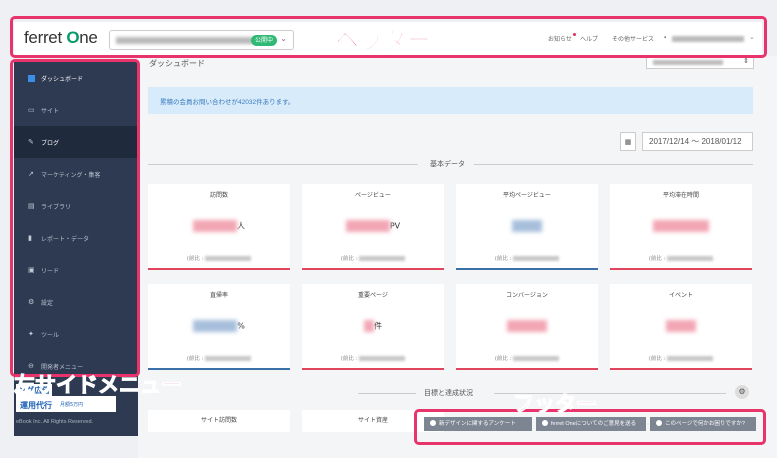 This screenshot has width=777, height=458. I want to click on kpi-value-redacted, so click(215, 226).